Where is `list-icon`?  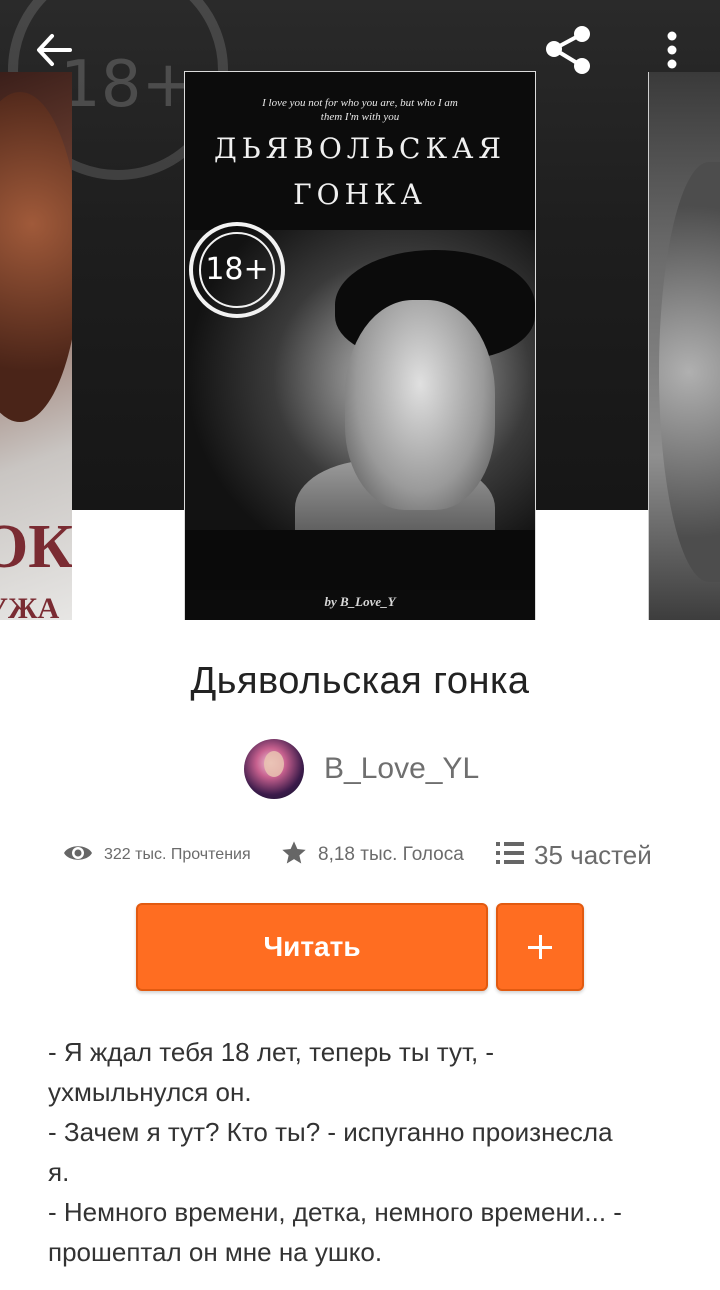
list-icon is located at coordinates (515, 855).